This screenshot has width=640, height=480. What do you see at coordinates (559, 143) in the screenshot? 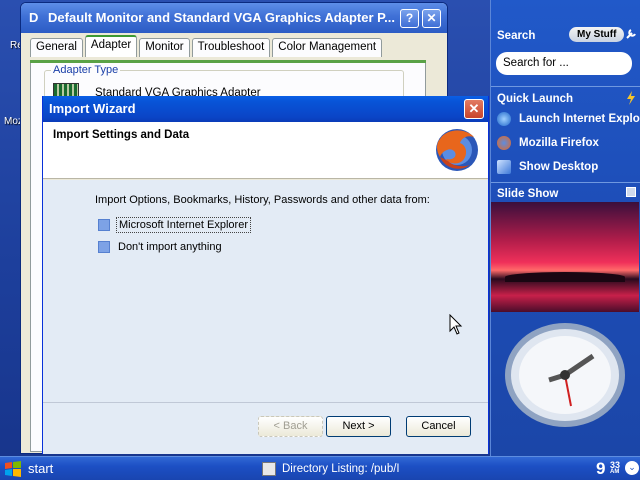
I see `quick-launch-label: Mozilla Firefox` at bounding box center [559, 143].